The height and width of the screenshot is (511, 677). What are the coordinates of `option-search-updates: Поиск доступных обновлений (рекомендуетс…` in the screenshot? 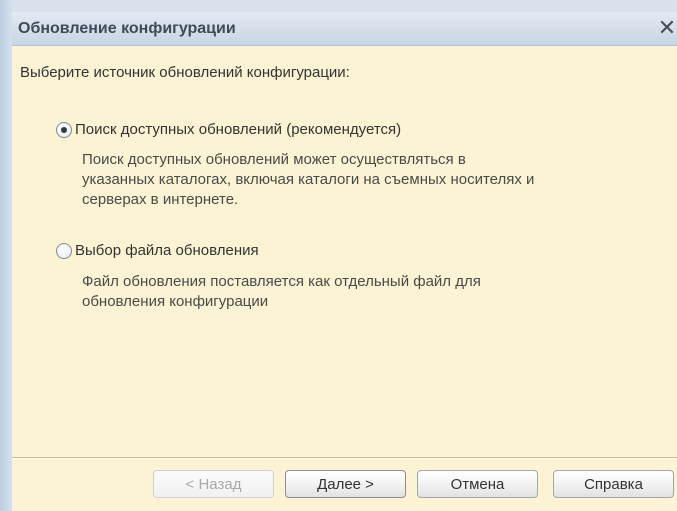 It's located at (228, 129).